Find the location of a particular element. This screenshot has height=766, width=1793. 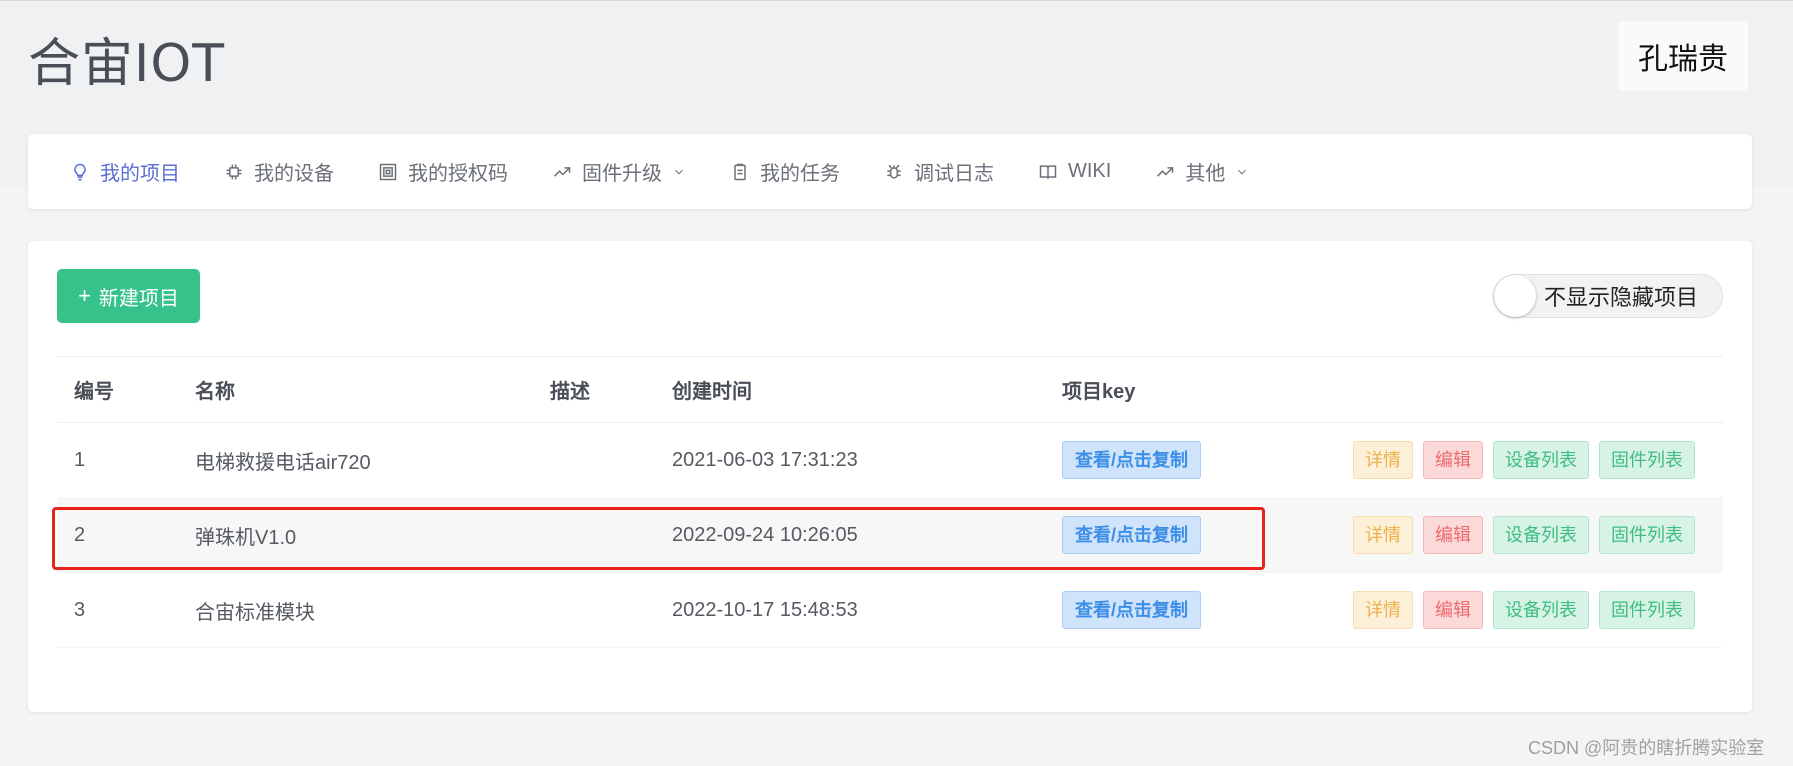

app-title: 合宙IOT is located at coordinates (127, 64).